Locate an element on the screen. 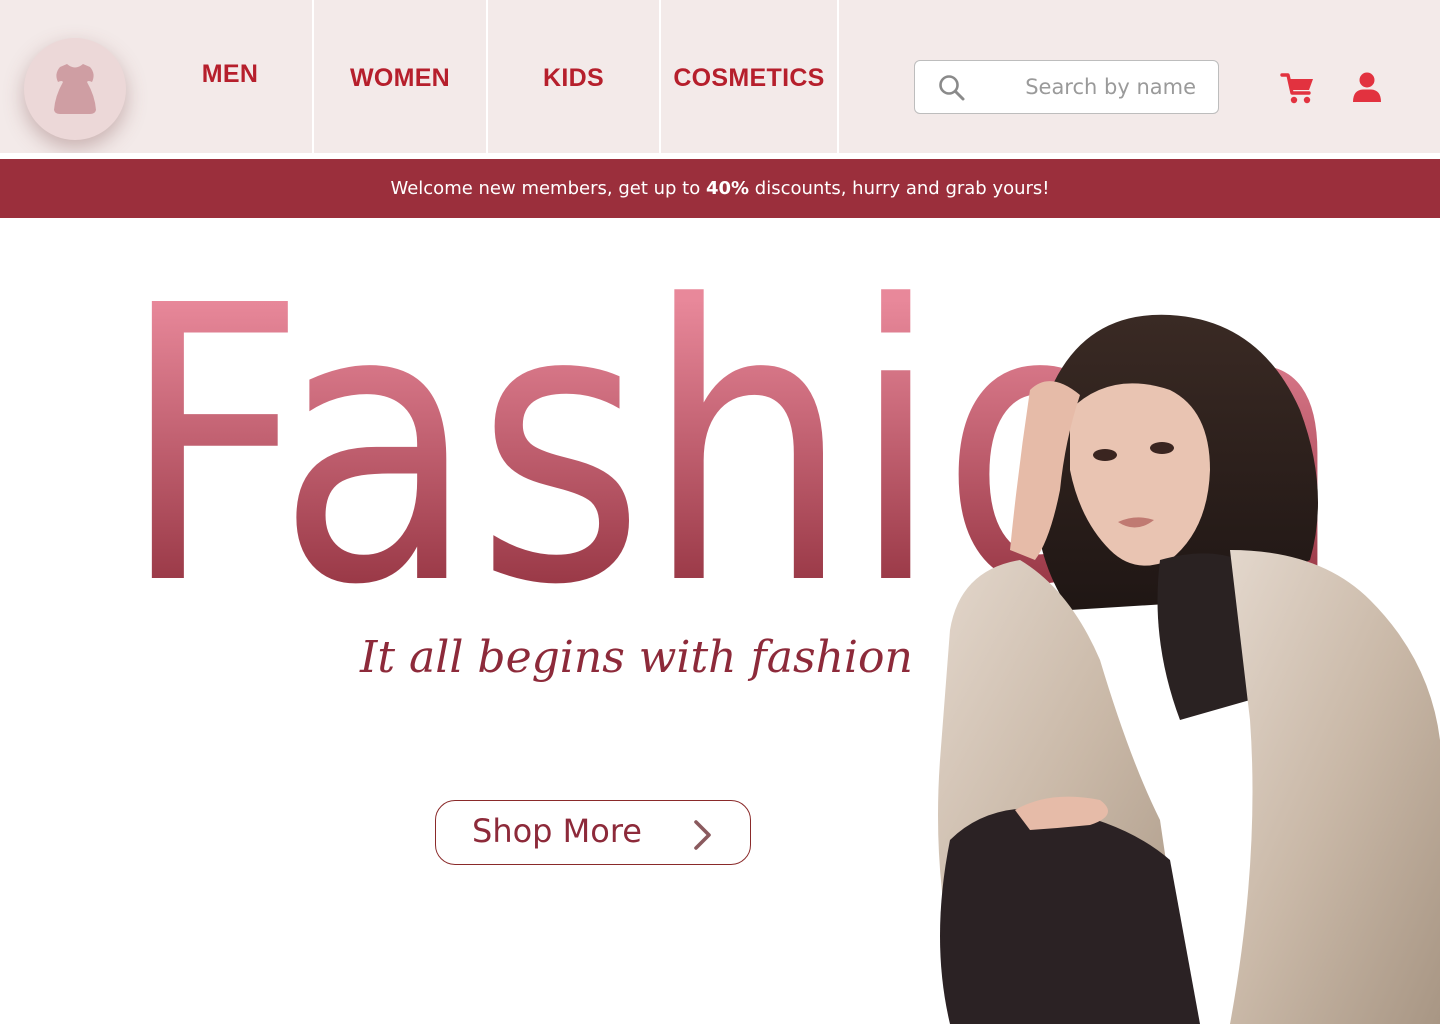 The height and width of the screenshot is (1024, 1440). shop-more-button: Shop More is located at coordinates (593, 832).